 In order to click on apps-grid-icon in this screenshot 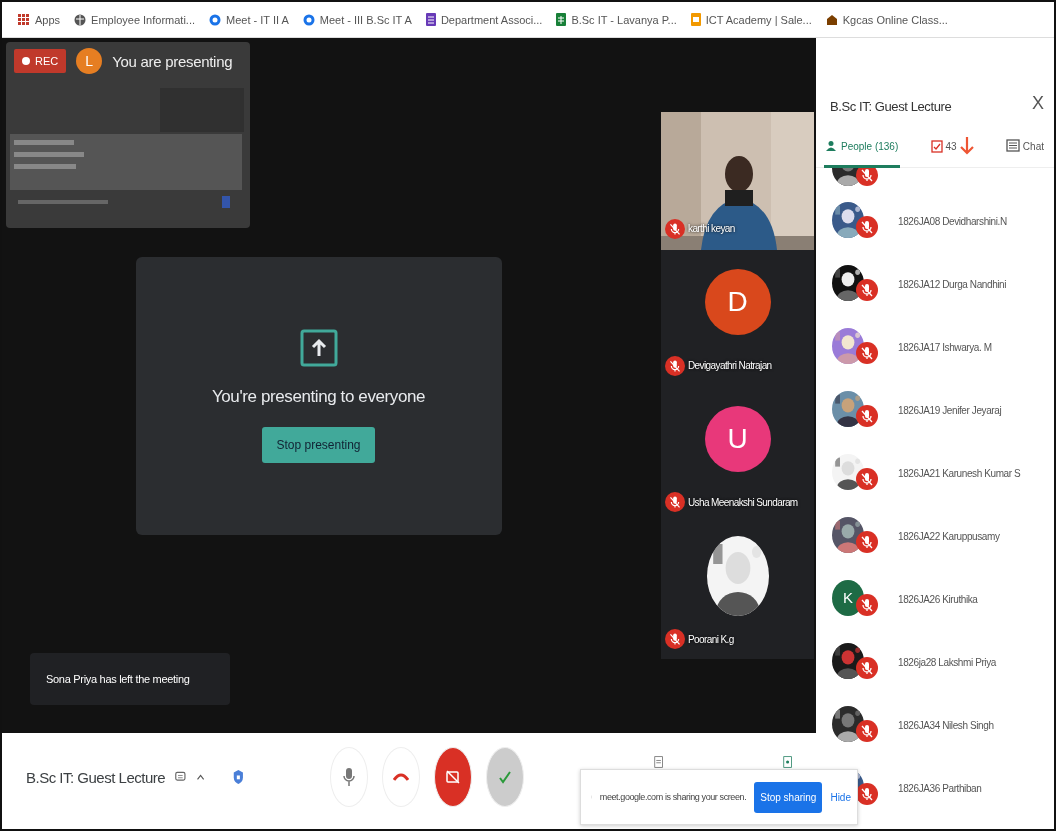, I will do `click(24, 19)`.